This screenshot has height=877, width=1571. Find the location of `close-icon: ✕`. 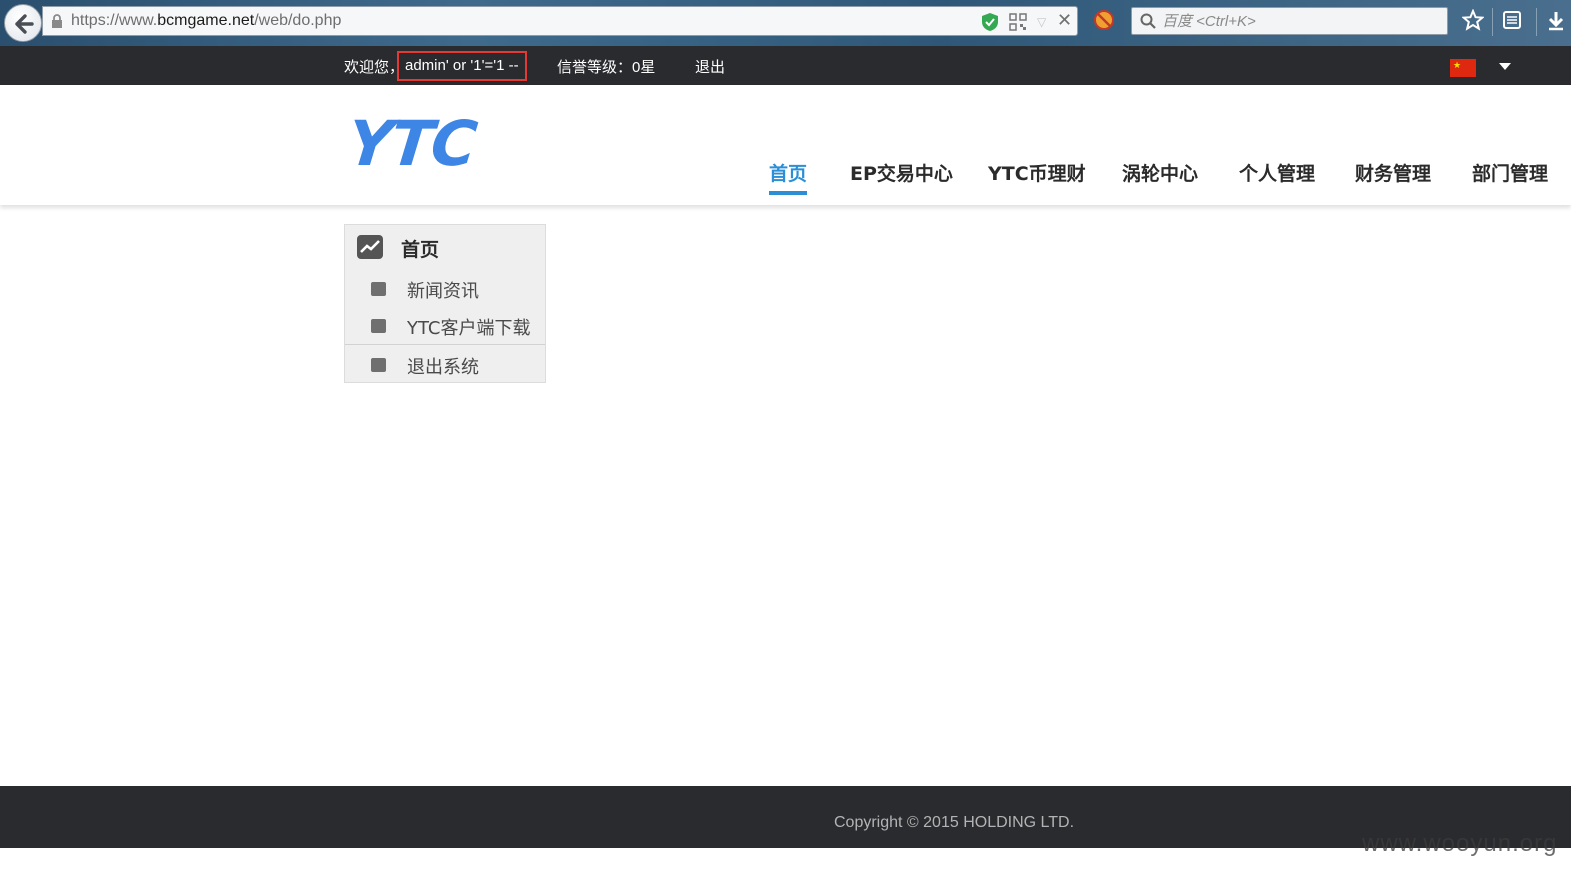

close-icon: ✕ is located at coordinates (1064, 20).